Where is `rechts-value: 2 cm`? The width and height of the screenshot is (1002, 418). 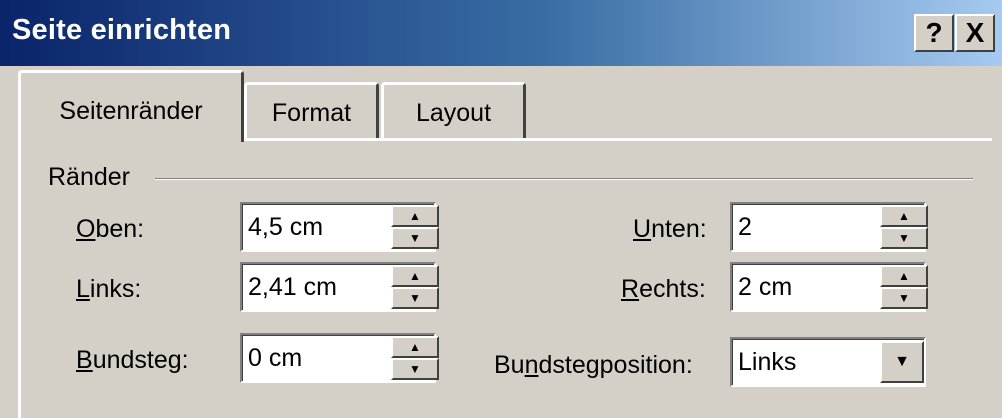 rechts-value: 2 cm is located at coordinates (765, 287).